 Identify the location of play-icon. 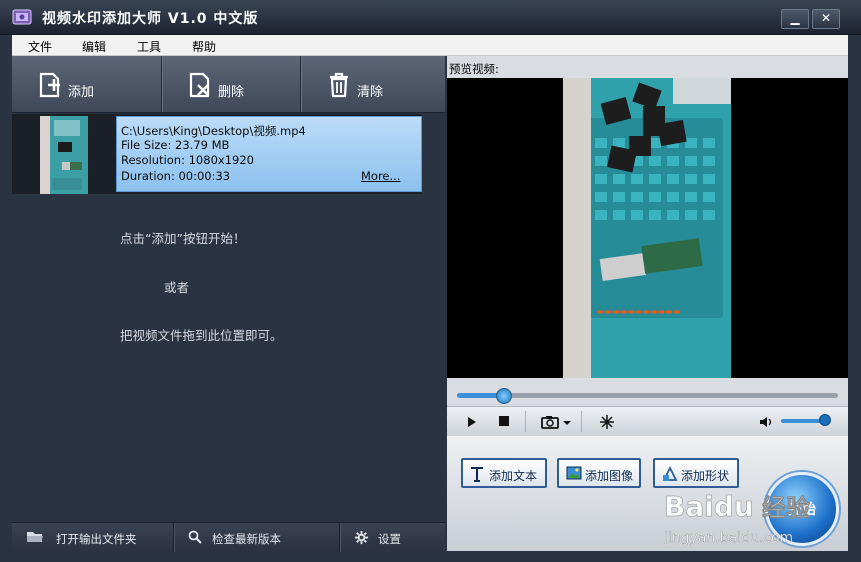
(472, 422).